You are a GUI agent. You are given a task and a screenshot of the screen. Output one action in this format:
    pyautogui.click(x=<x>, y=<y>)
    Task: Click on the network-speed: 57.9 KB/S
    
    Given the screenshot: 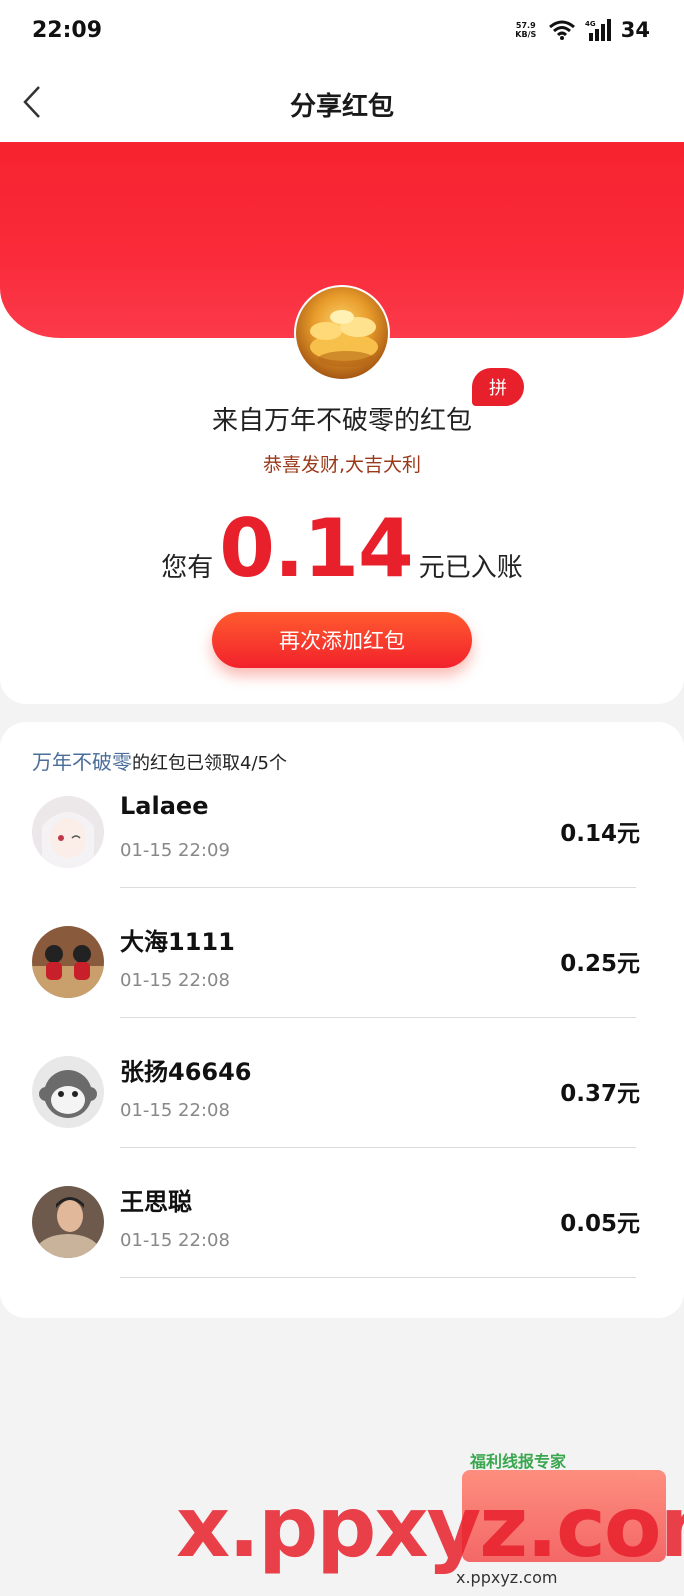 What is the action you would take?
    pyautogui.click(x=526, y=30)
    